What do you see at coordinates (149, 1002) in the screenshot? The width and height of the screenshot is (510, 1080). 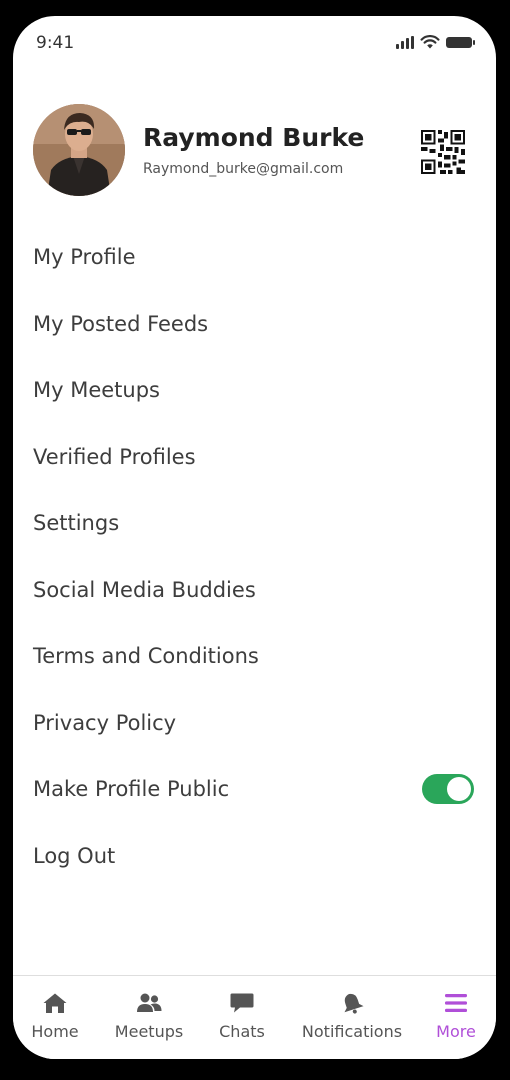 I see `people-icon` at bounding box center [149, 1002].